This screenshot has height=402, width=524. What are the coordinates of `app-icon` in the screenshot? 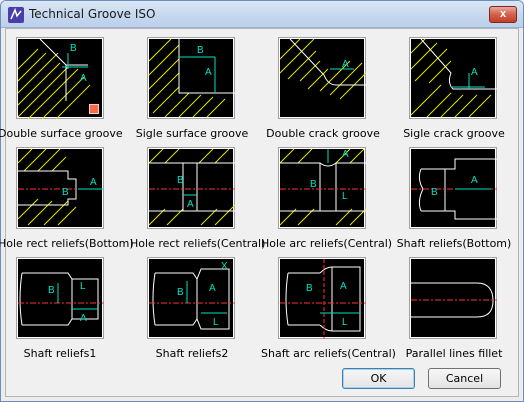 It's located at (16, 15).